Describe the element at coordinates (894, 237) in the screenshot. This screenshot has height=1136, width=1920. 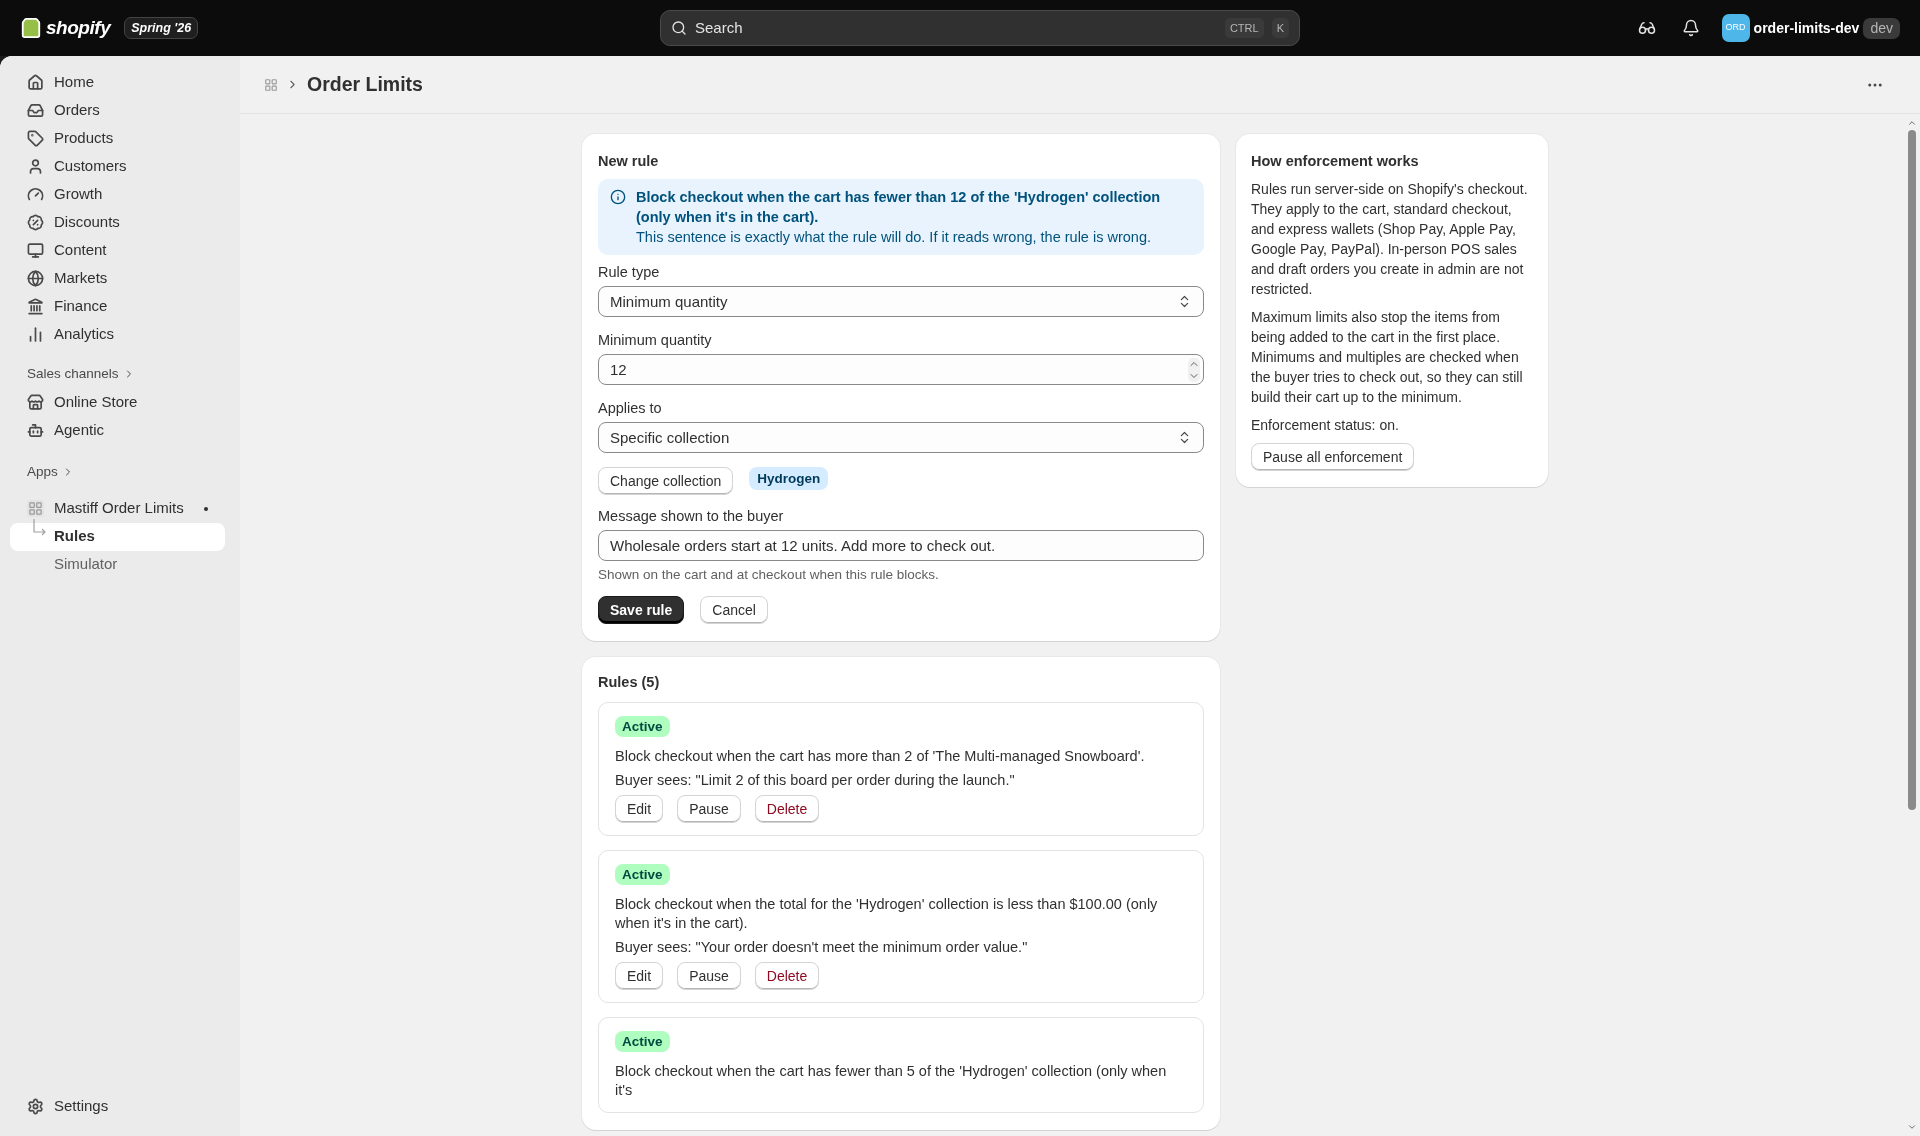
I see `banner-text: This sentence is exactly what the rule will do. If it reads wrong, the rule is wrong.` at that location.